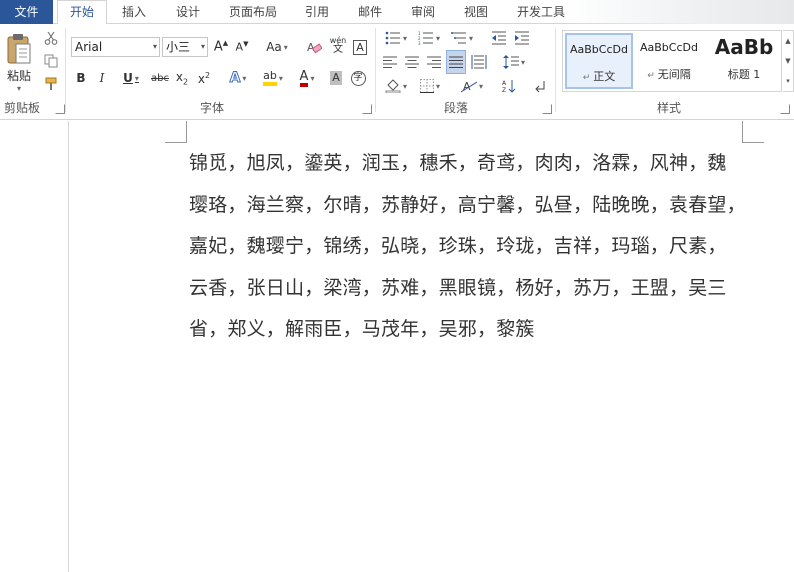 This screenshot has height=572, width=794. I want to click on svg-text: 3, so click(419, 43).